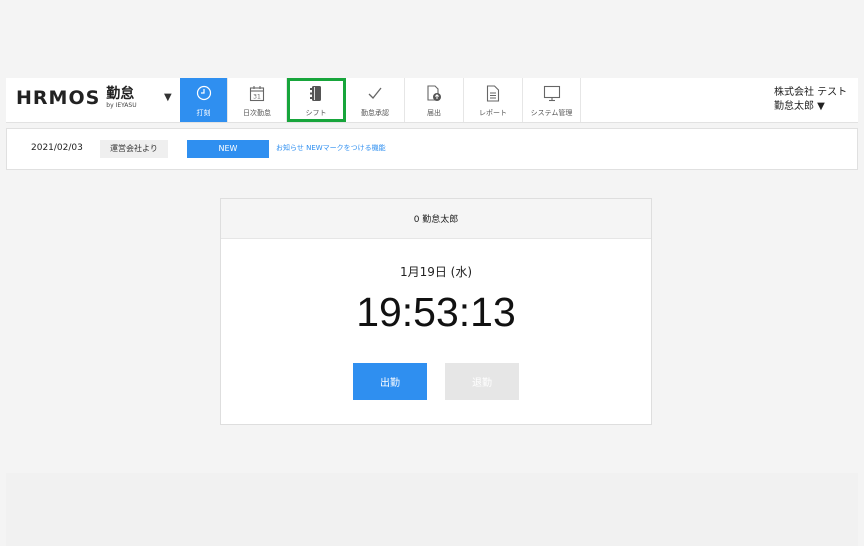 The height and width of the screenshot is (546, 864). I want to click on nav-item-admin: システム管理, so click(552, 100).